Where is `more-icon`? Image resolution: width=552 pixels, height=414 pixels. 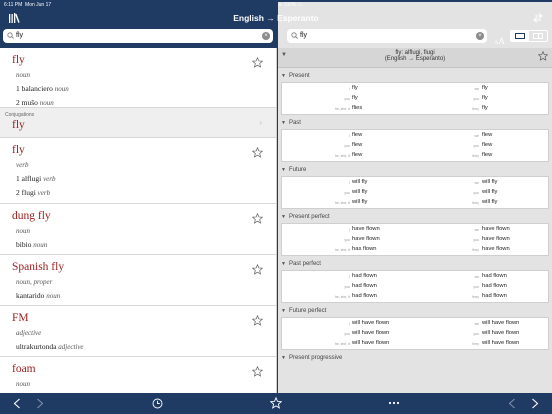 more-icon is located at coordinates (394, 403).